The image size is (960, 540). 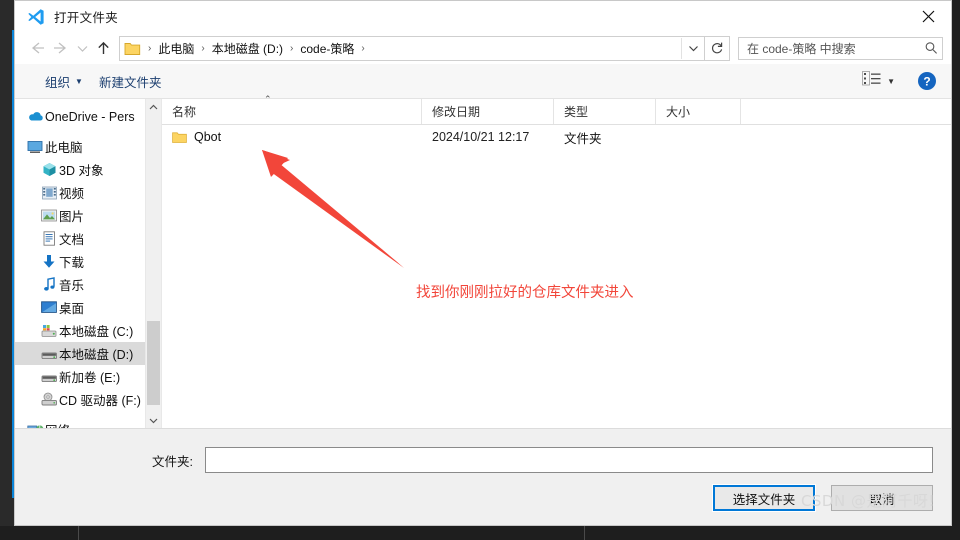 I want to click on breadcrumb-item-1: 本地磁盘 (D:), so click(x=247, y=48).